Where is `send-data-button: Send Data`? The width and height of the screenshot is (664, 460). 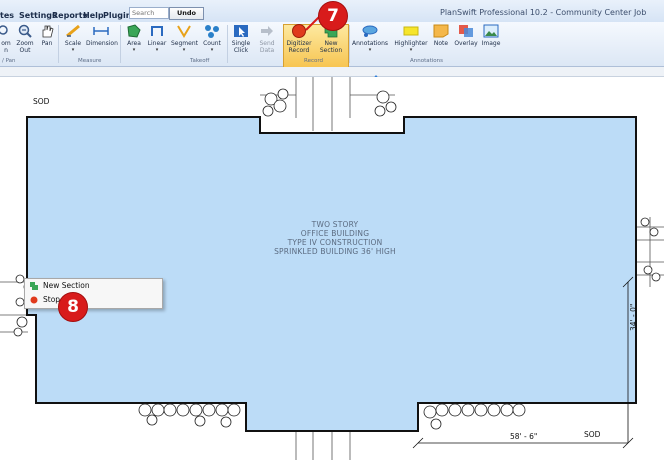
send-data-button: Send Data is located at coordinates (267, 39).